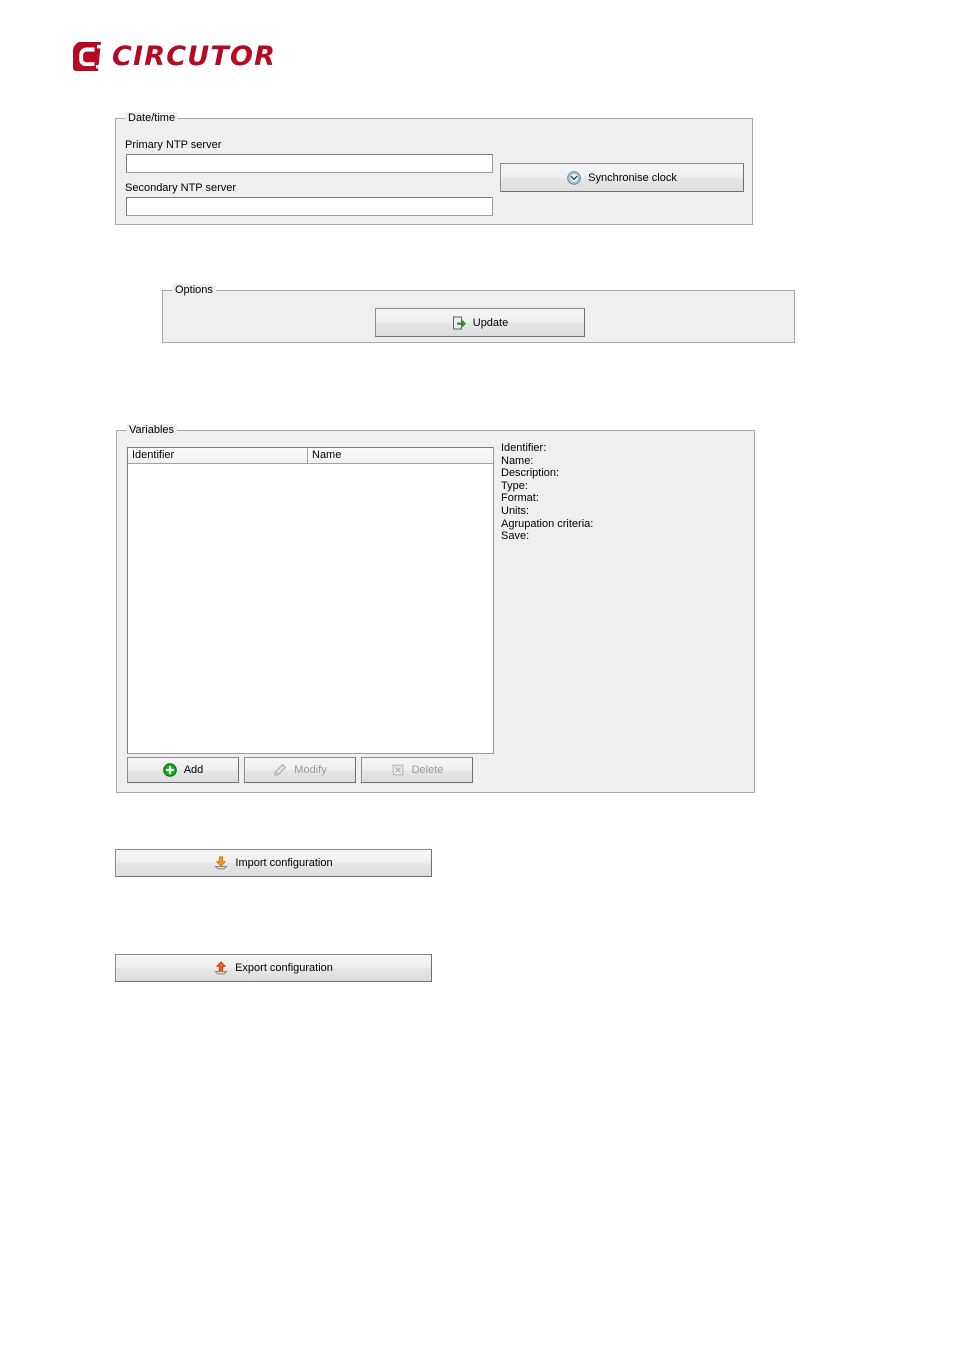  What do you see at coordinates (194, 290) in the screenshot?
I see `options-panel-legend: Options` at bounding box center [194, 290].